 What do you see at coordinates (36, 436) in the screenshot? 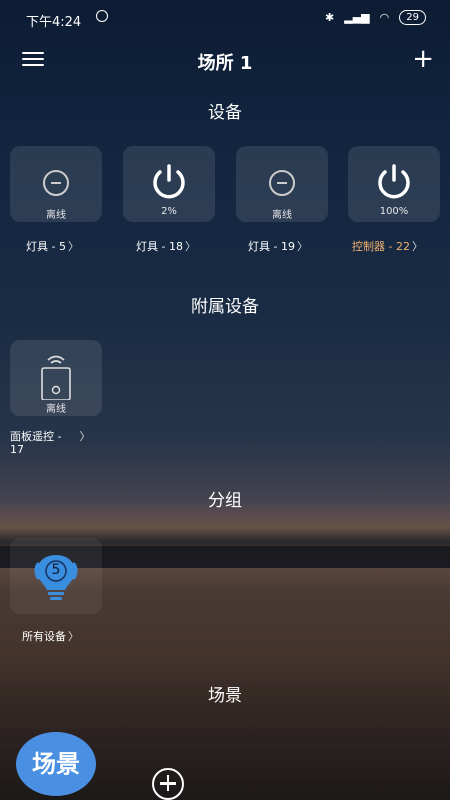
I see `accessory-name: 面板遥控 -` at bounding box center [36, 436].